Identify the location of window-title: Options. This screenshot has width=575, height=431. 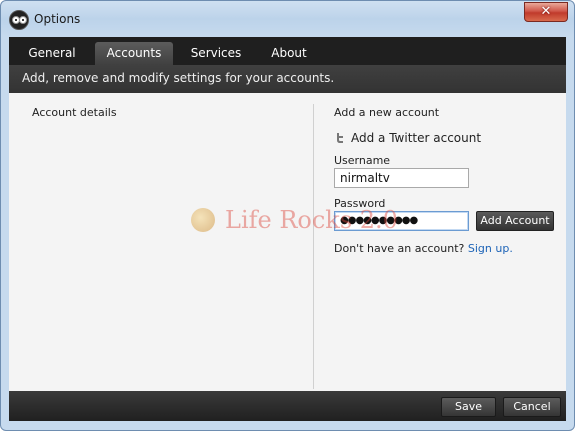
(57, 19).